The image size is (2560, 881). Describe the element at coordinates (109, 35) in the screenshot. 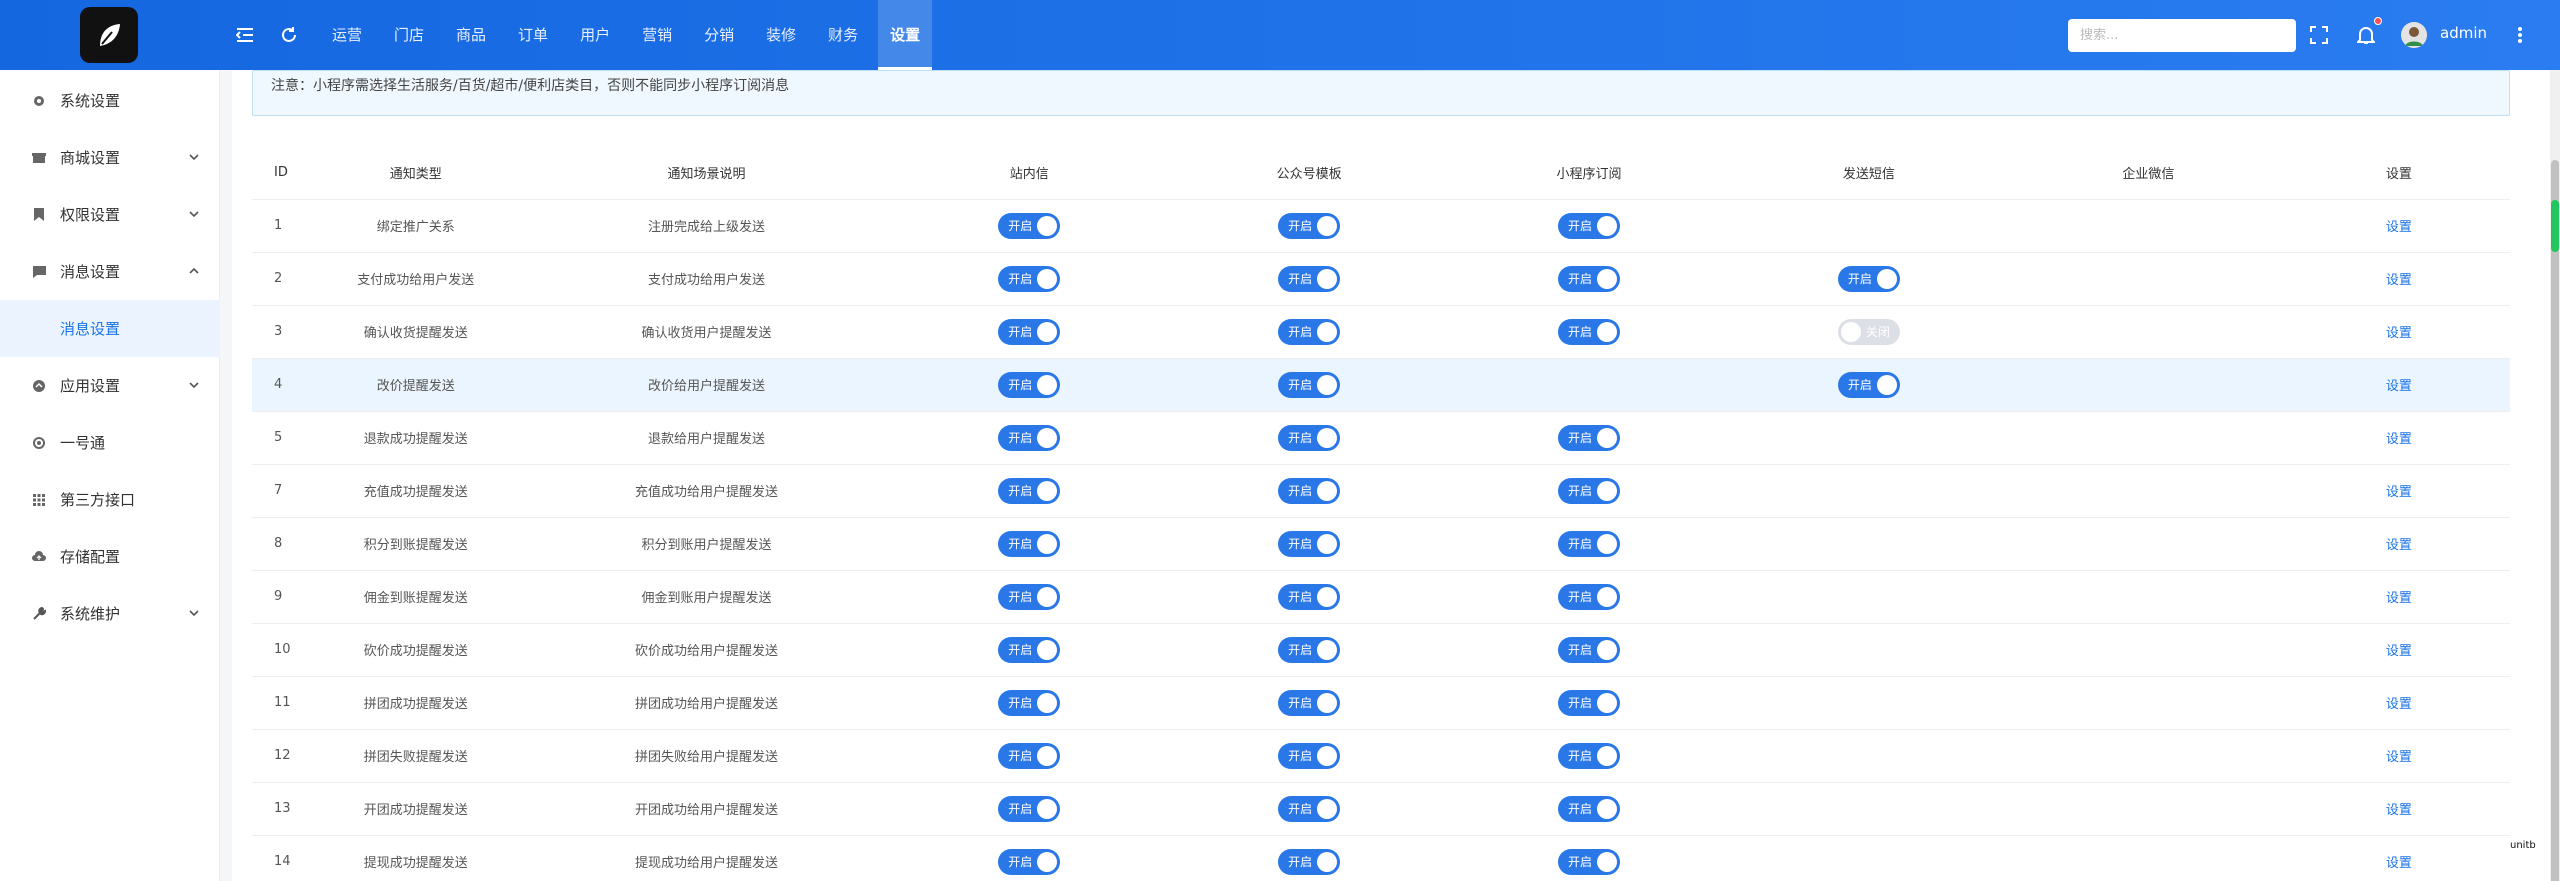

I see `app-logo` at that location.